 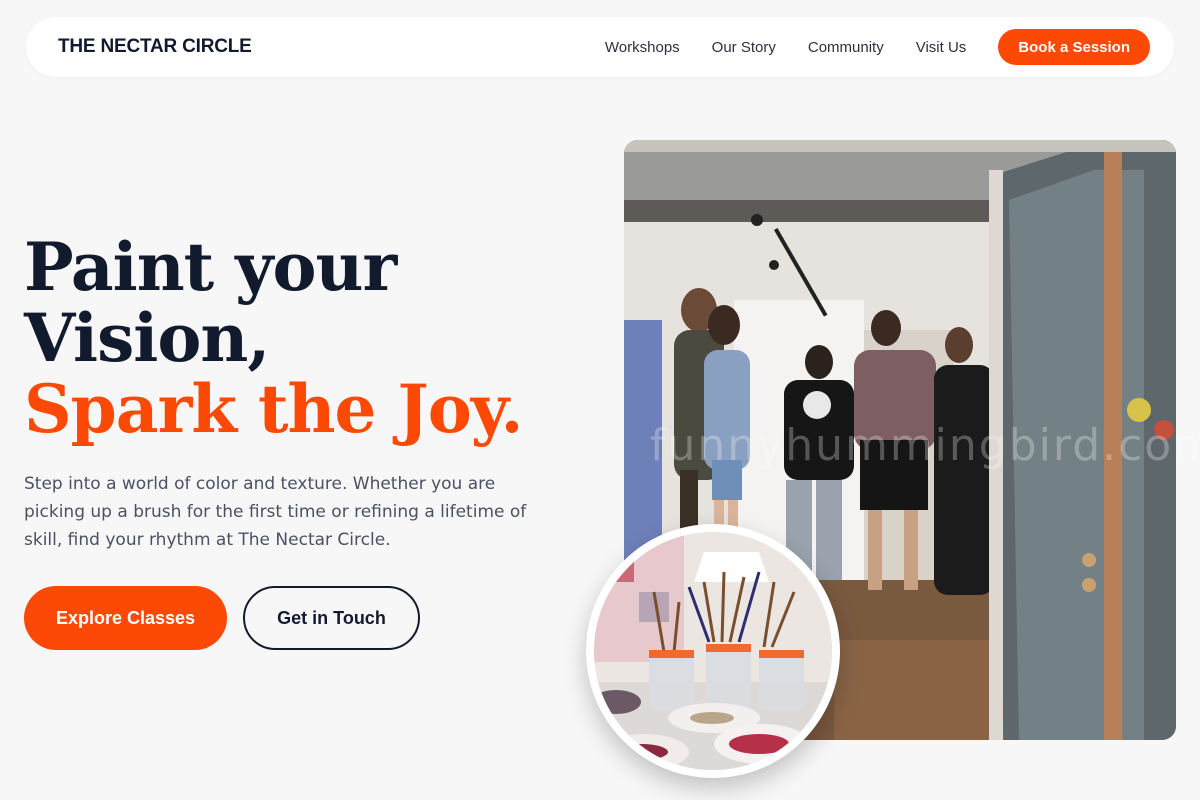 What do you see at coordinates (846, 47) in the screenshot?
I see `nav-link-community: Community` at bounding box center [846, 47].